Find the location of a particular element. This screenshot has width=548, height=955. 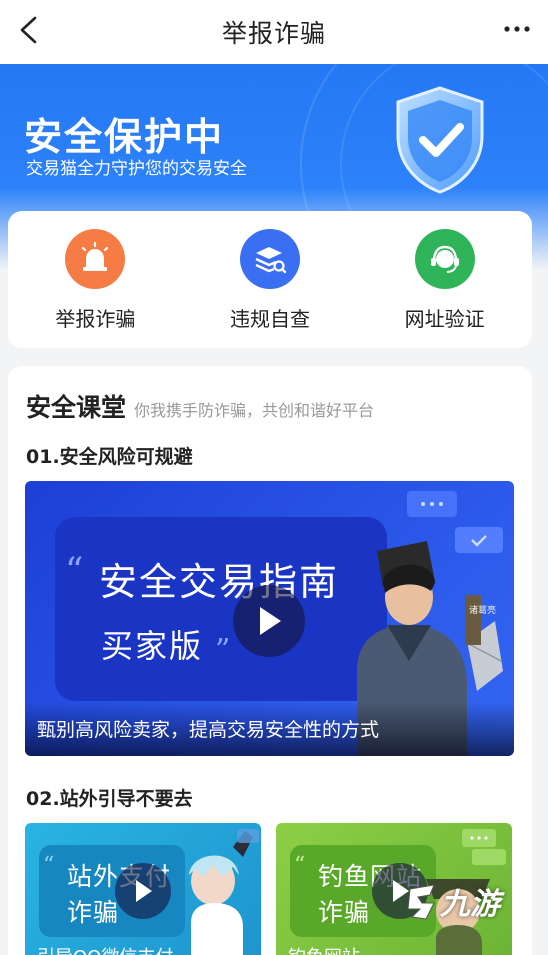

shield-check-icon is located at coordinates (440, 140).